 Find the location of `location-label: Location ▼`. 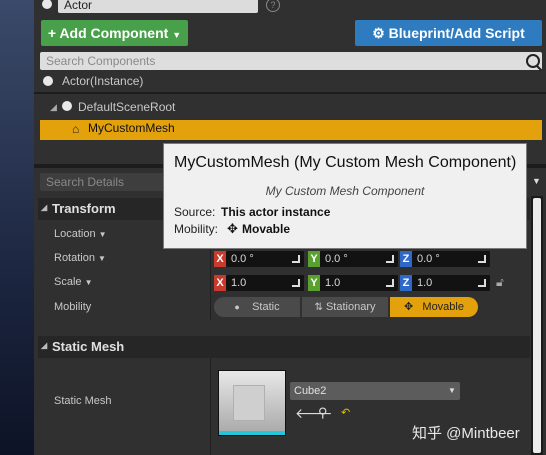

location-label: Location ▼ is located at coordinates (80, 234).